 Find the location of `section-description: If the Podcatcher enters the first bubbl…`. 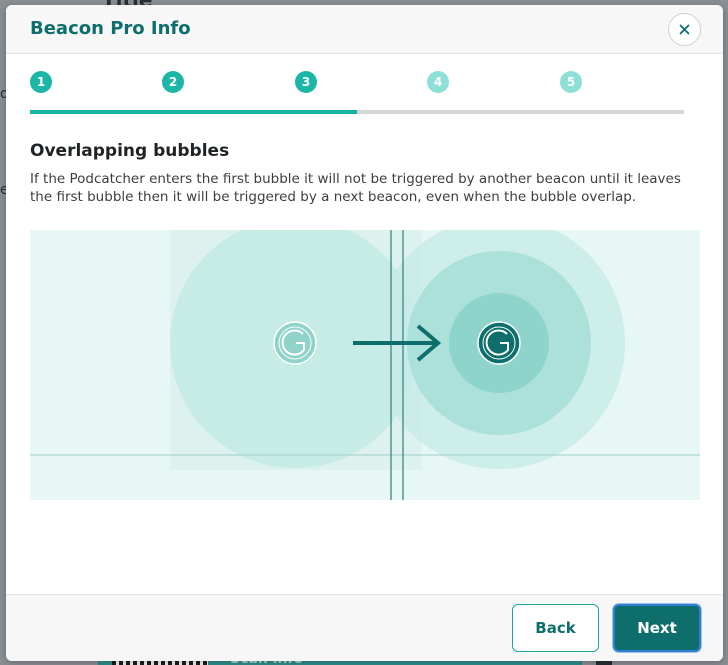

section-description: If the Podcatcher enters the first bubbl… is located at coordinates (355, 188).